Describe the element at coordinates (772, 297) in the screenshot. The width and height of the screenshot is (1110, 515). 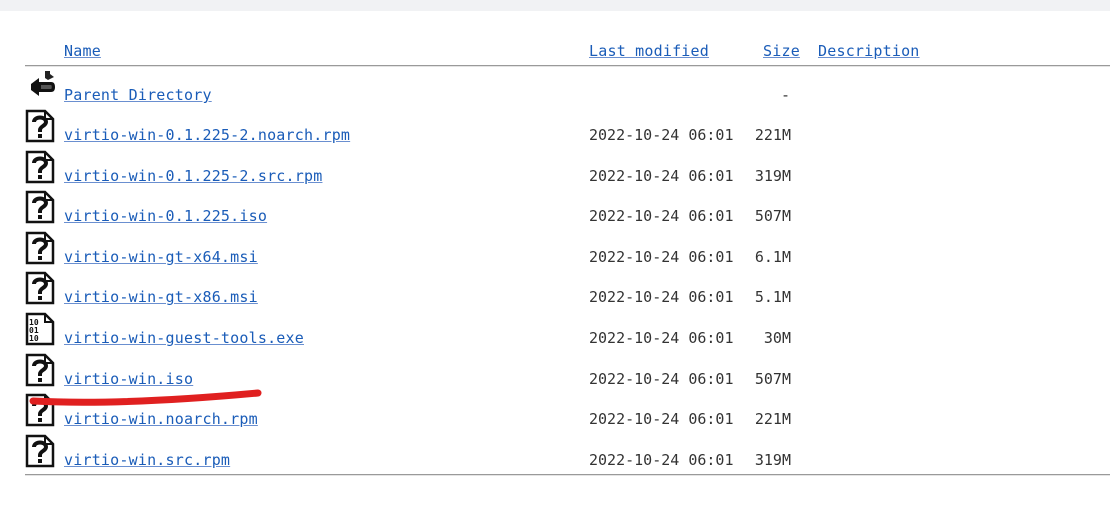
I see `file-size: 5.1M` at that location.